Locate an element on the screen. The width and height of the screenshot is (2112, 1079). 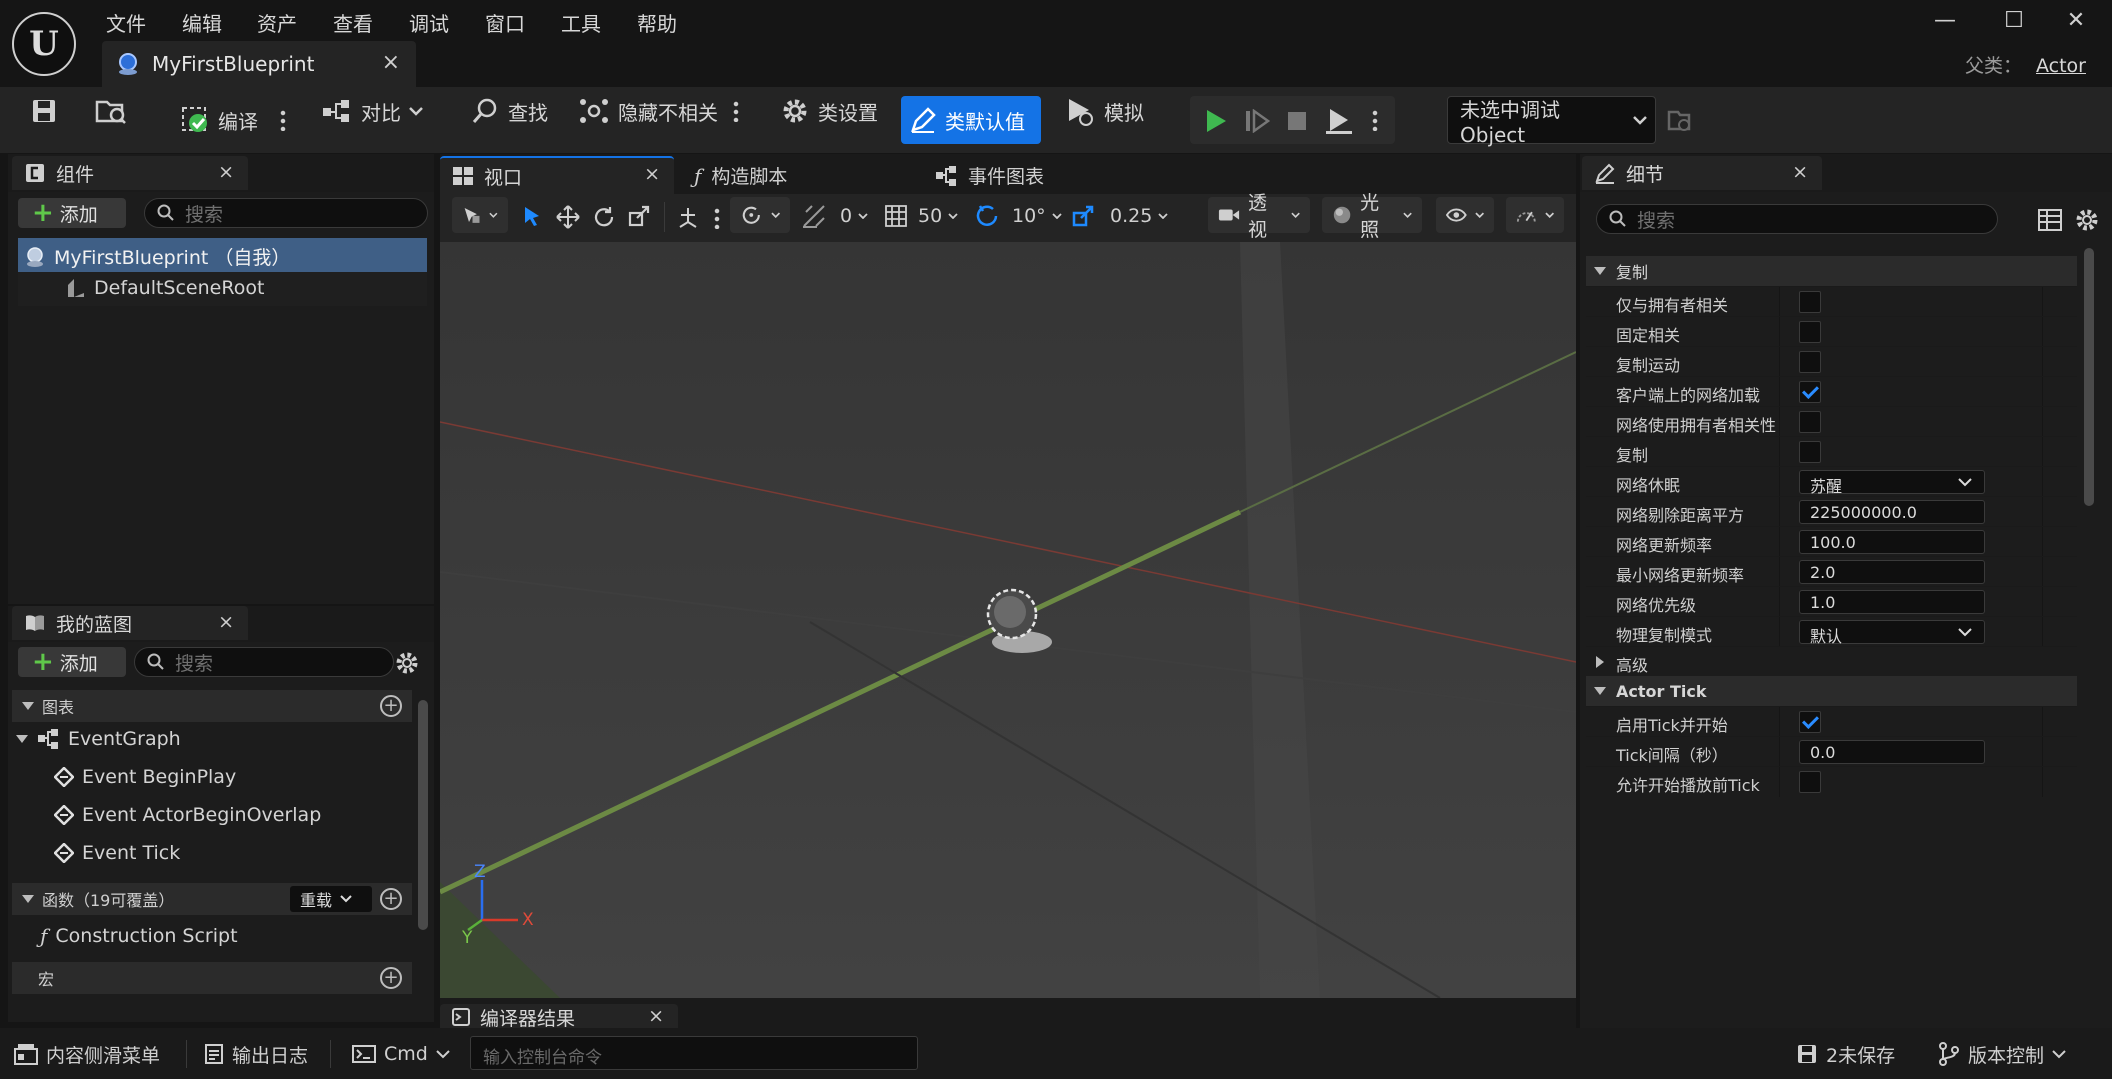
details-search-input: 搜索 is located at coordinates (1797, 219).